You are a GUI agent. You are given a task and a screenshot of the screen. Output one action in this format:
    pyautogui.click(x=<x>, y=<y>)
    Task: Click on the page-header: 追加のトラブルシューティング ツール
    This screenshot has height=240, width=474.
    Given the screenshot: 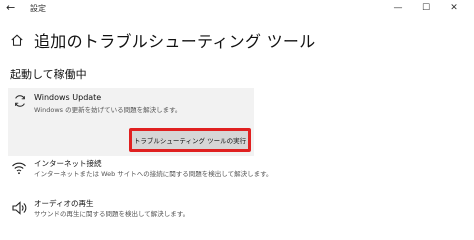 What is the action you would take?
    pyautogui.click(x=163, y=40)
    